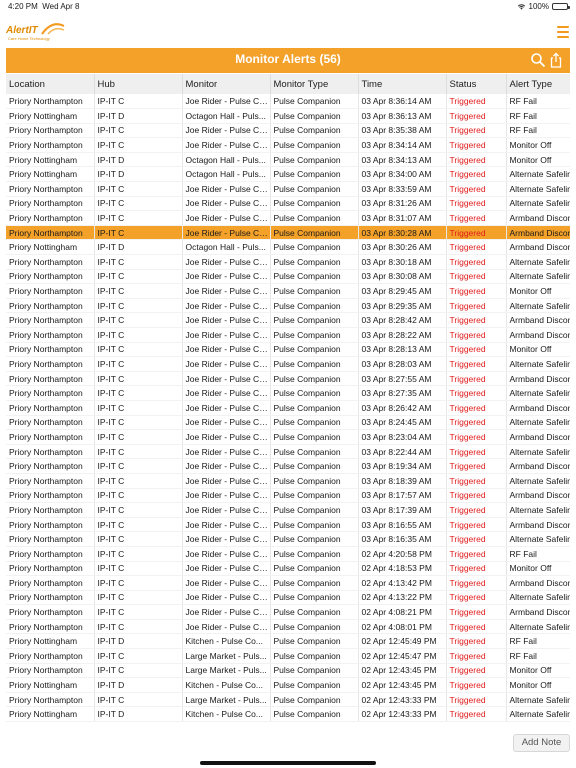  What do you see at coordinates (402, 539) in the screenshot?
I see `cell-time: 03 Apr 8:16:35 AM` at bounding box center [402, 539].